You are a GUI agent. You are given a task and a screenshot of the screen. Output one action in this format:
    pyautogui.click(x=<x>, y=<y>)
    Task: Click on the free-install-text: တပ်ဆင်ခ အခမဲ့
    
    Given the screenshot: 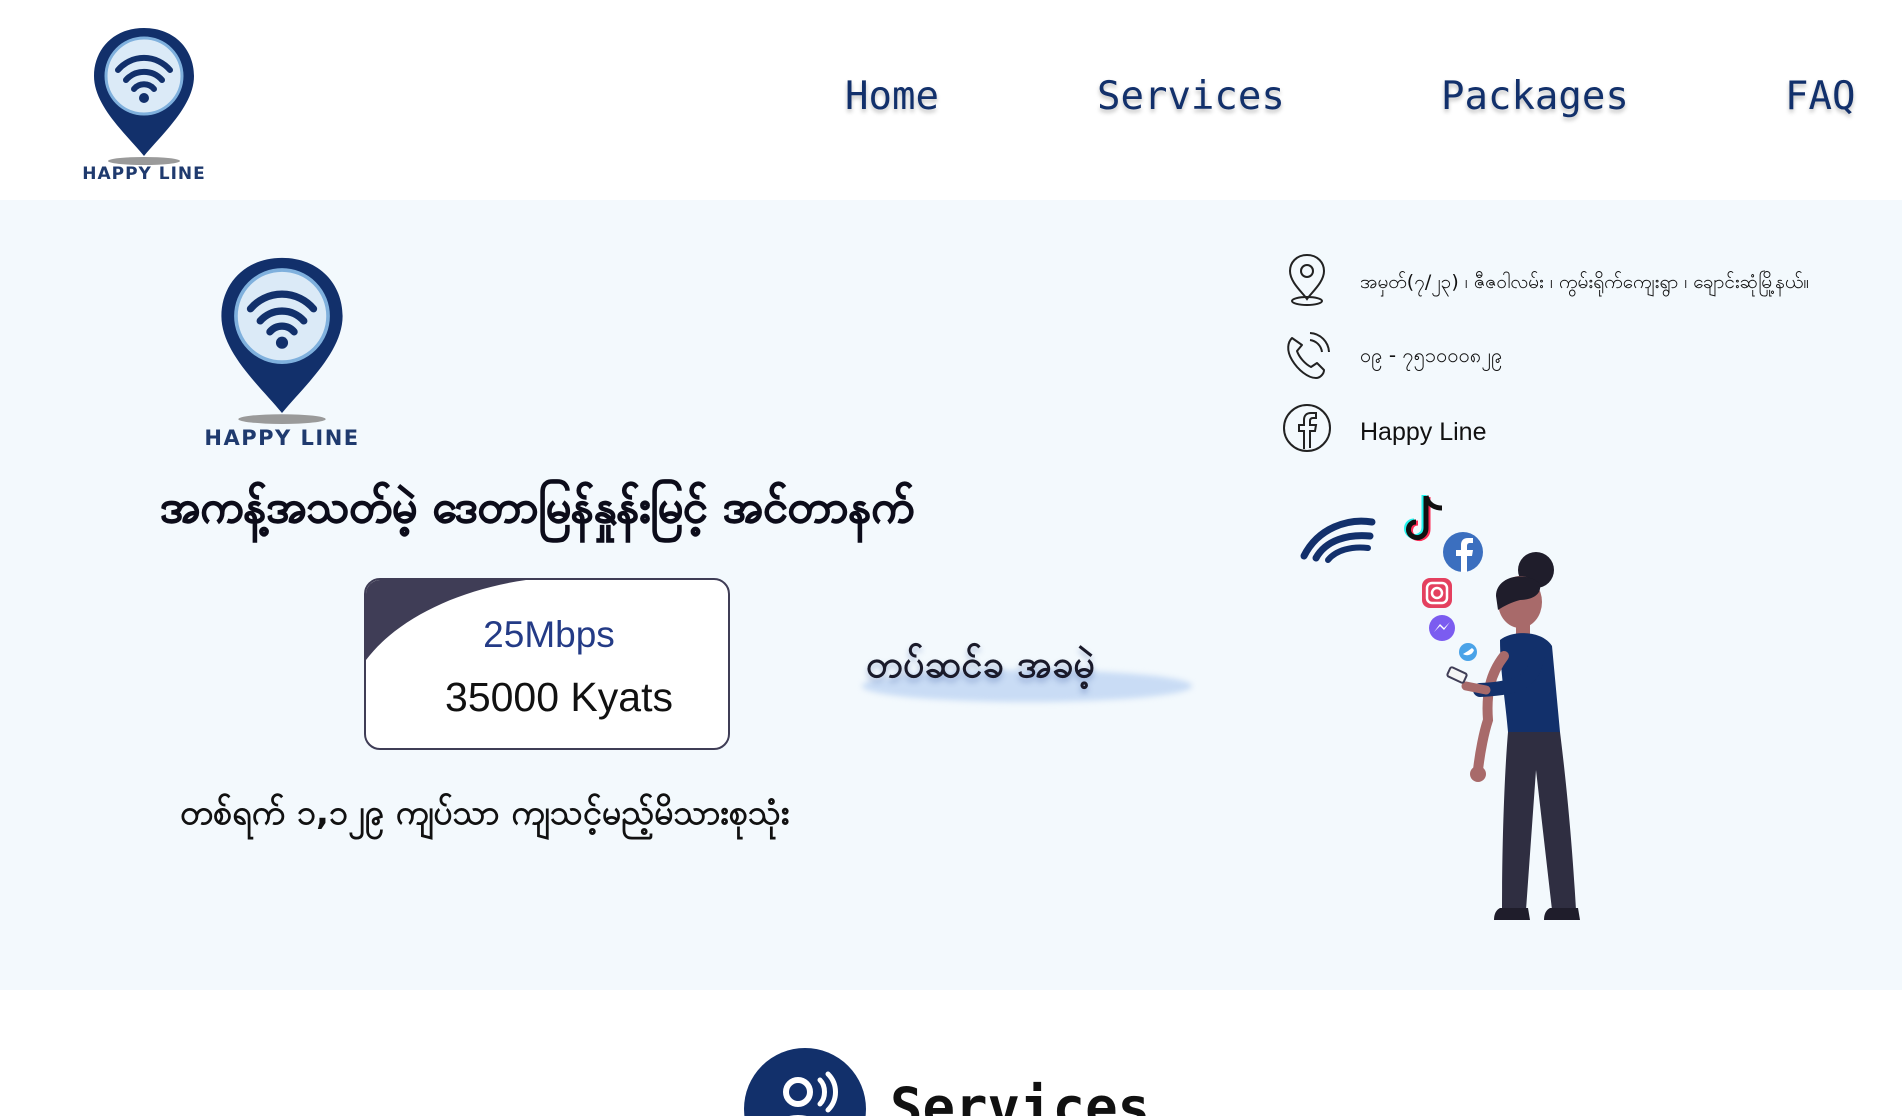 What is the action you would take?
    pyautogui.click(x=981, y=664)
    